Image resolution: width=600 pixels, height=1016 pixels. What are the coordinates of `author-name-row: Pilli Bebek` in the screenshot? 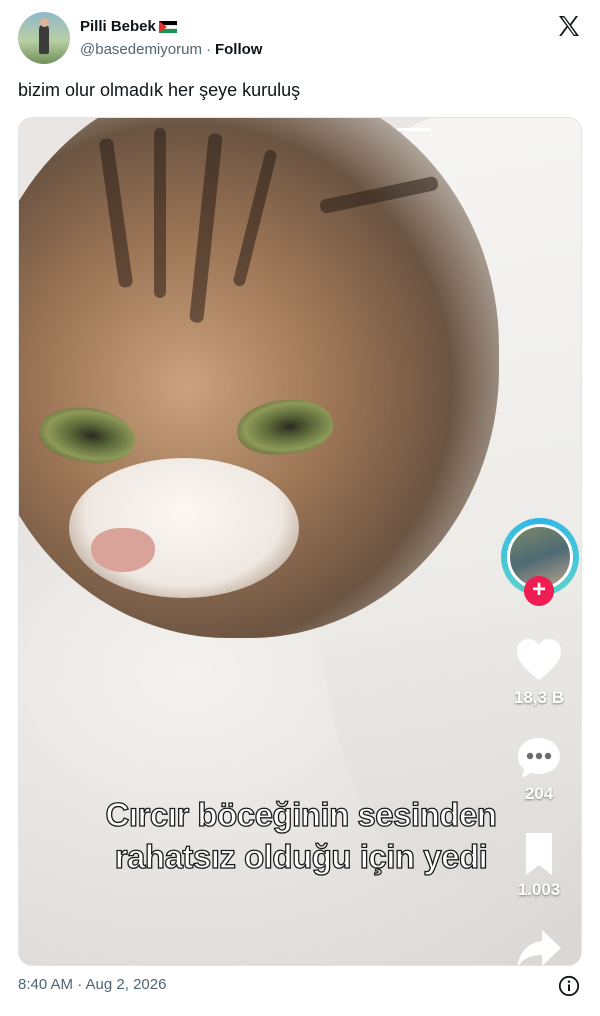 It's located at (128, 26).